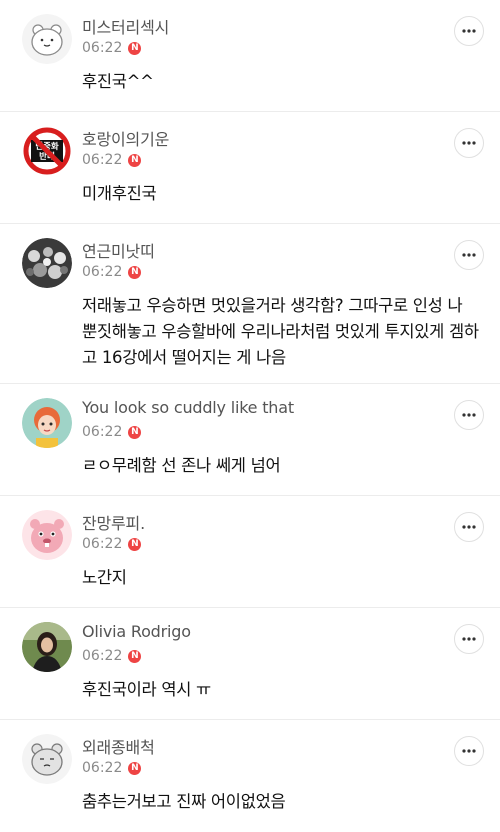 This screenshot has width=500, height=832. Describe the element at coordinates (47, 647) in the screenshot. I see `woman-photo-avatar` at that location.